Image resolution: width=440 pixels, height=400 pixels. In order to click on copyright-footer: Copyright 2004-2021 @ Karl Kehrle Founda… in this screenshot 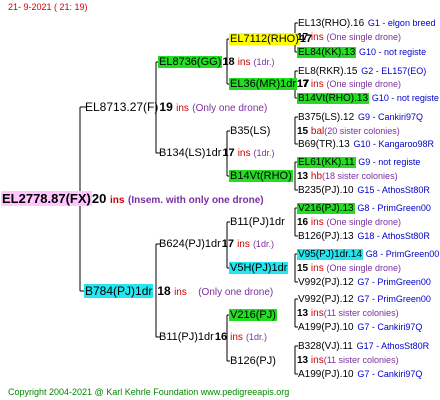, I will do `click(149, 392)`.